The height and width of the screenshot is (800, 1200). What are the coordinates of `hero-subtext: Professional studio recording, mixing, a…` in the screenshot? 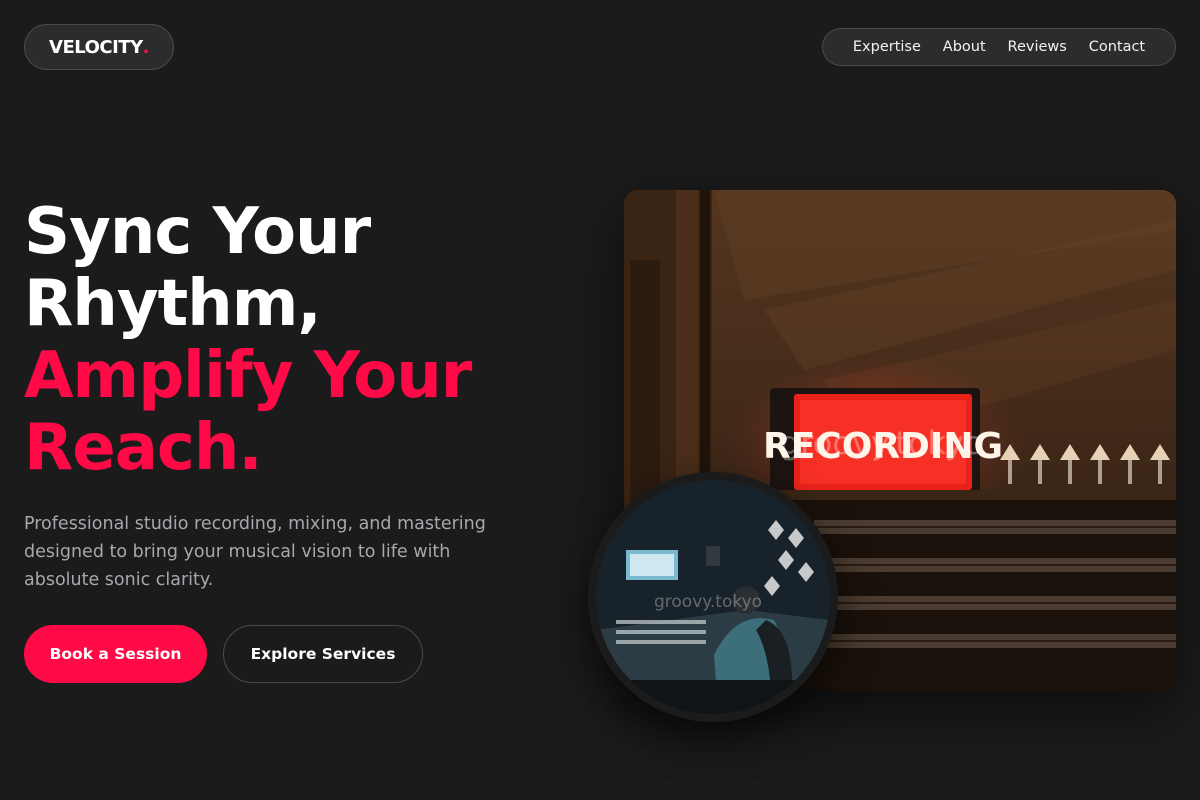 It's located at (255, 552).